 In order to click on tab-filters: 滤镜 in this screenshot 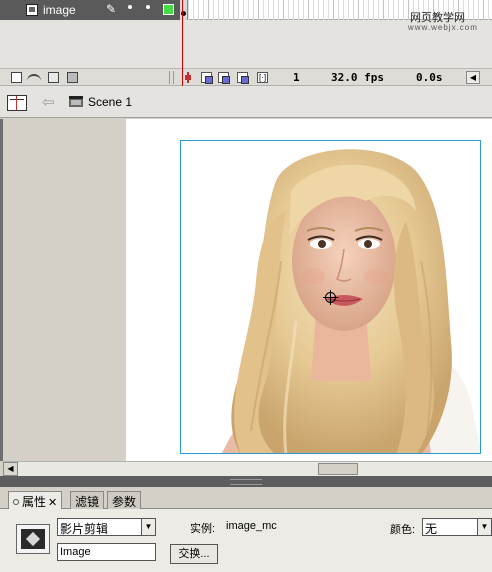, I will do `click(87, 500)`.